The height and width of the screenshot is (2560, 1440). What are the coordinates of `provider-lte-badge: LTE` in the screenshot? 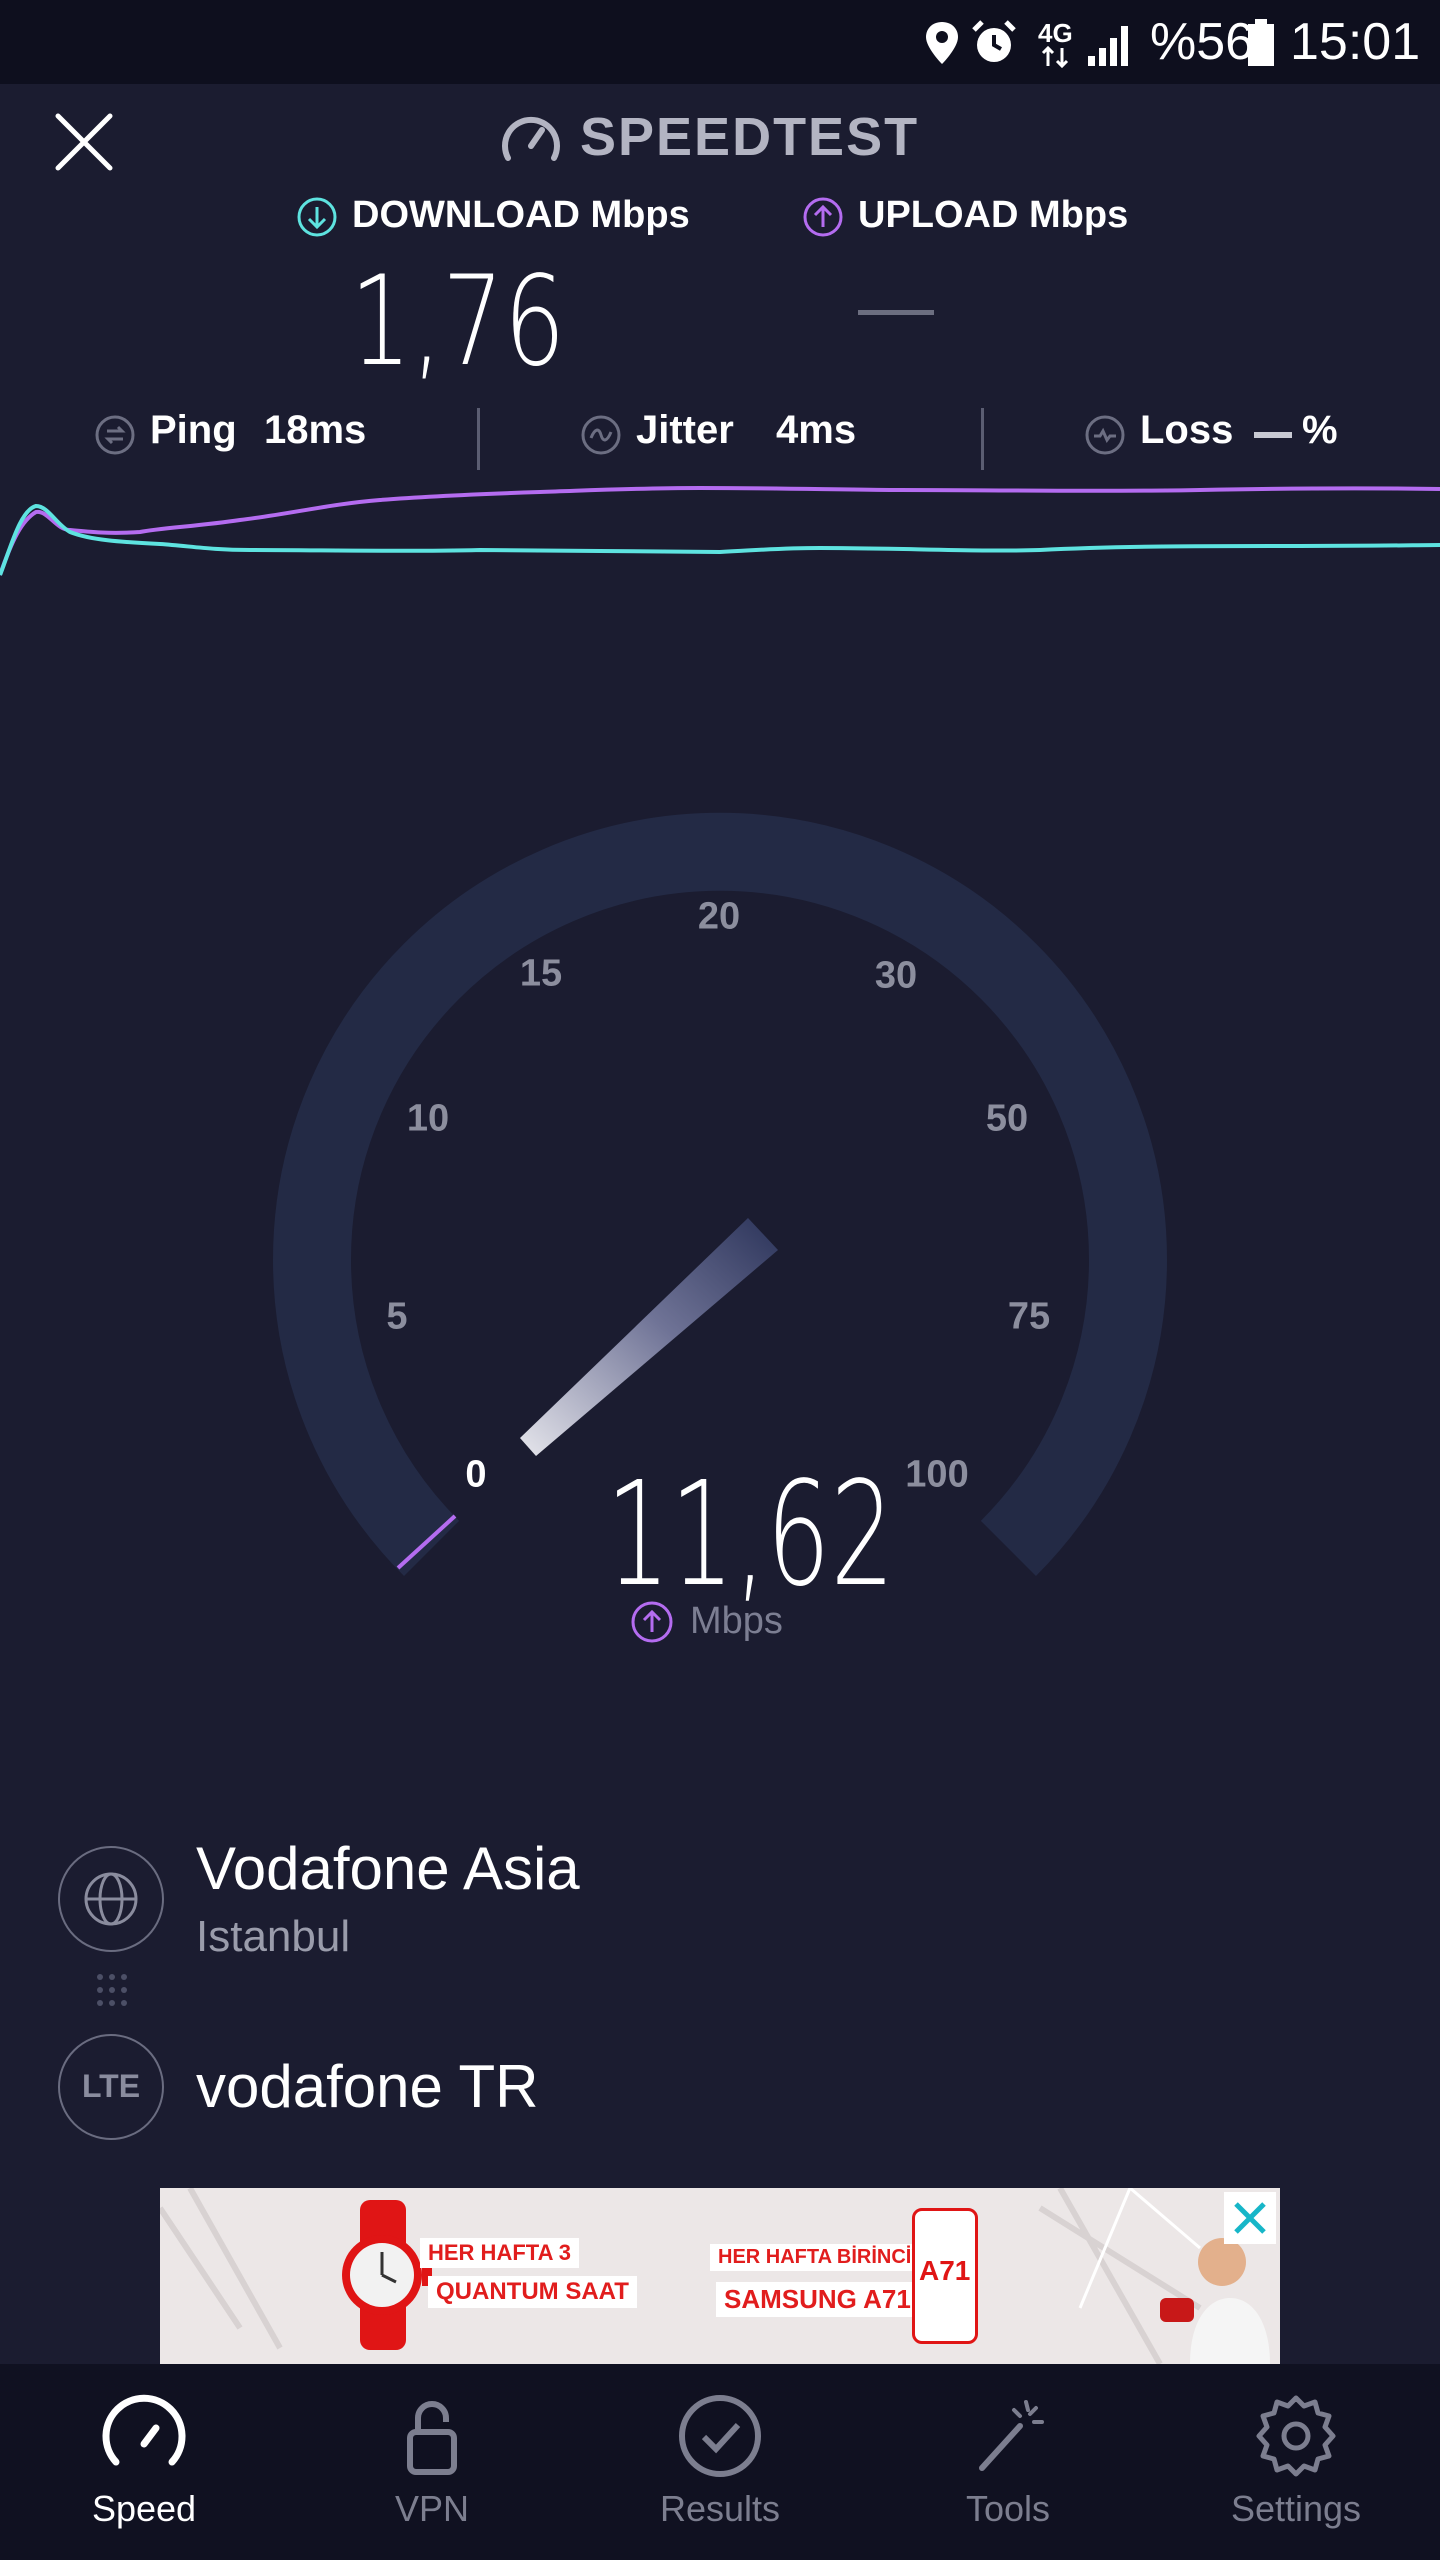 It's located at (111, 2087).